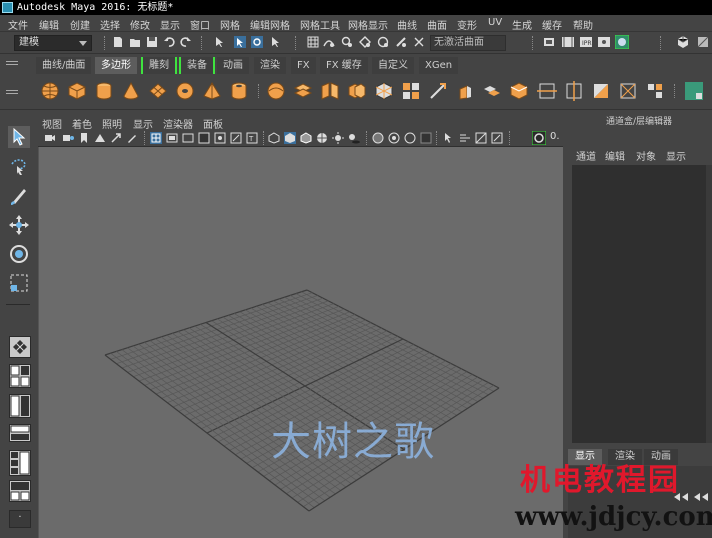 Image resolution: width=712 pixels, height=538 pixels. I want to click on save-scene-icon, so click(152, 42).